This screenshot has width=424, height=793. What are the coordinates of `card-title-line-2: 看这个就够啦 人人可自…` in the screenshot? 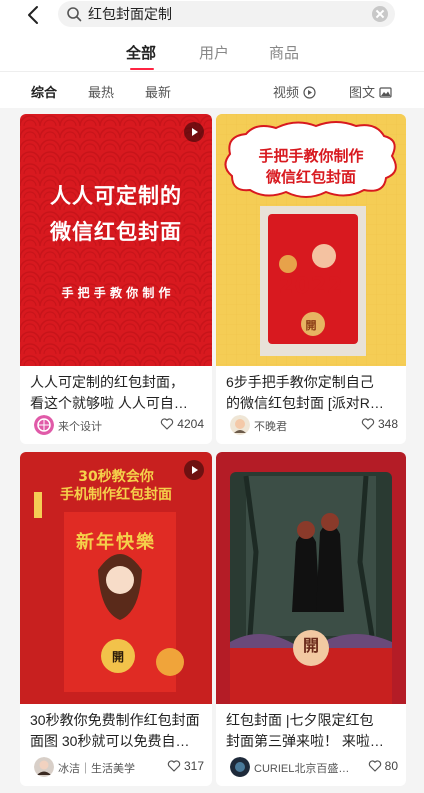 It's located at (109, 403).